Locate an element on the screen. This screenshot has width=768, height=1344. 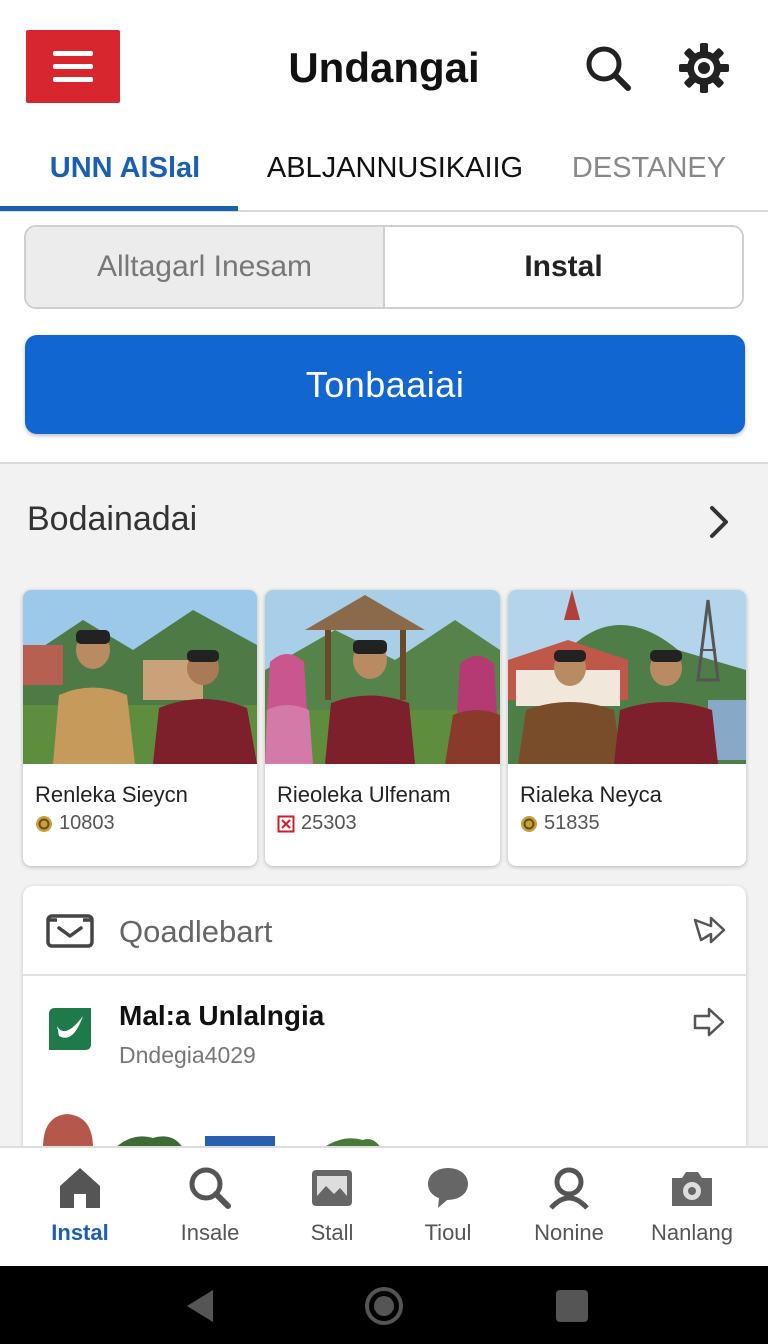
list-item-title: Mal:a Unlalngia is located at coordinates (222, 1015).